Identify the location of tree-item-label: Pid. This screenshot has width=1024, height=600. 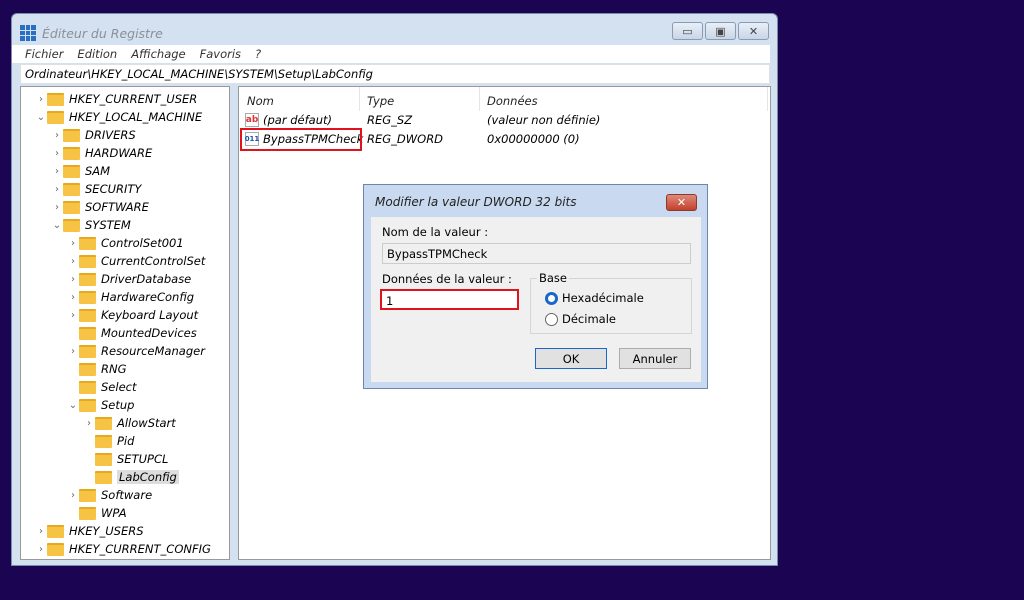
(126, 441).